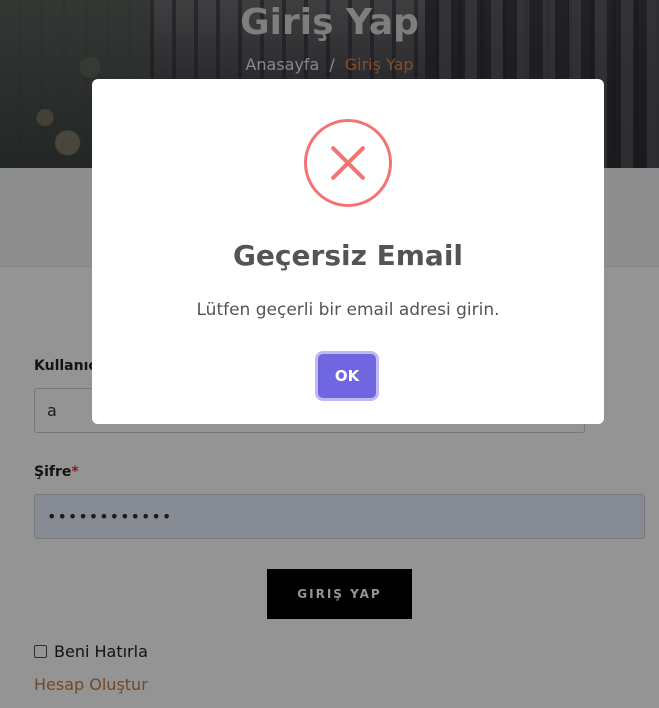 The height and width of the screenshot is (708, 659). What do you see at coordinates (348, 163) in the screenshot?
I see `error-x-icon` at bounding box center [348, 163].